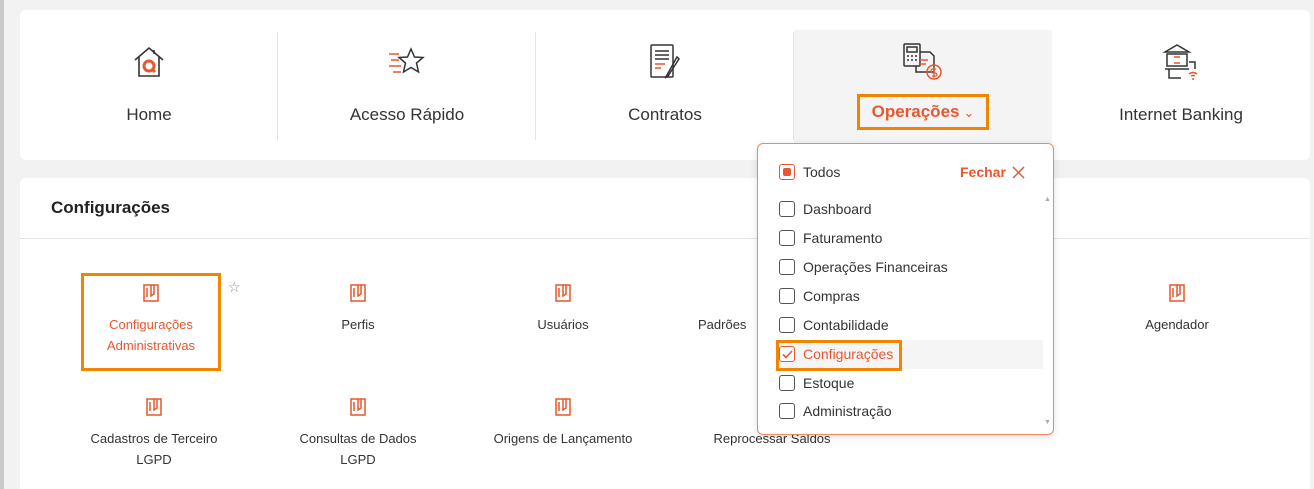 The width and height of the screenshot is (1314, 489). What do you see at coordinates (837, 209) in the screenshot?
I see `option-label: Dashboard` at bounding box center [837, 209].